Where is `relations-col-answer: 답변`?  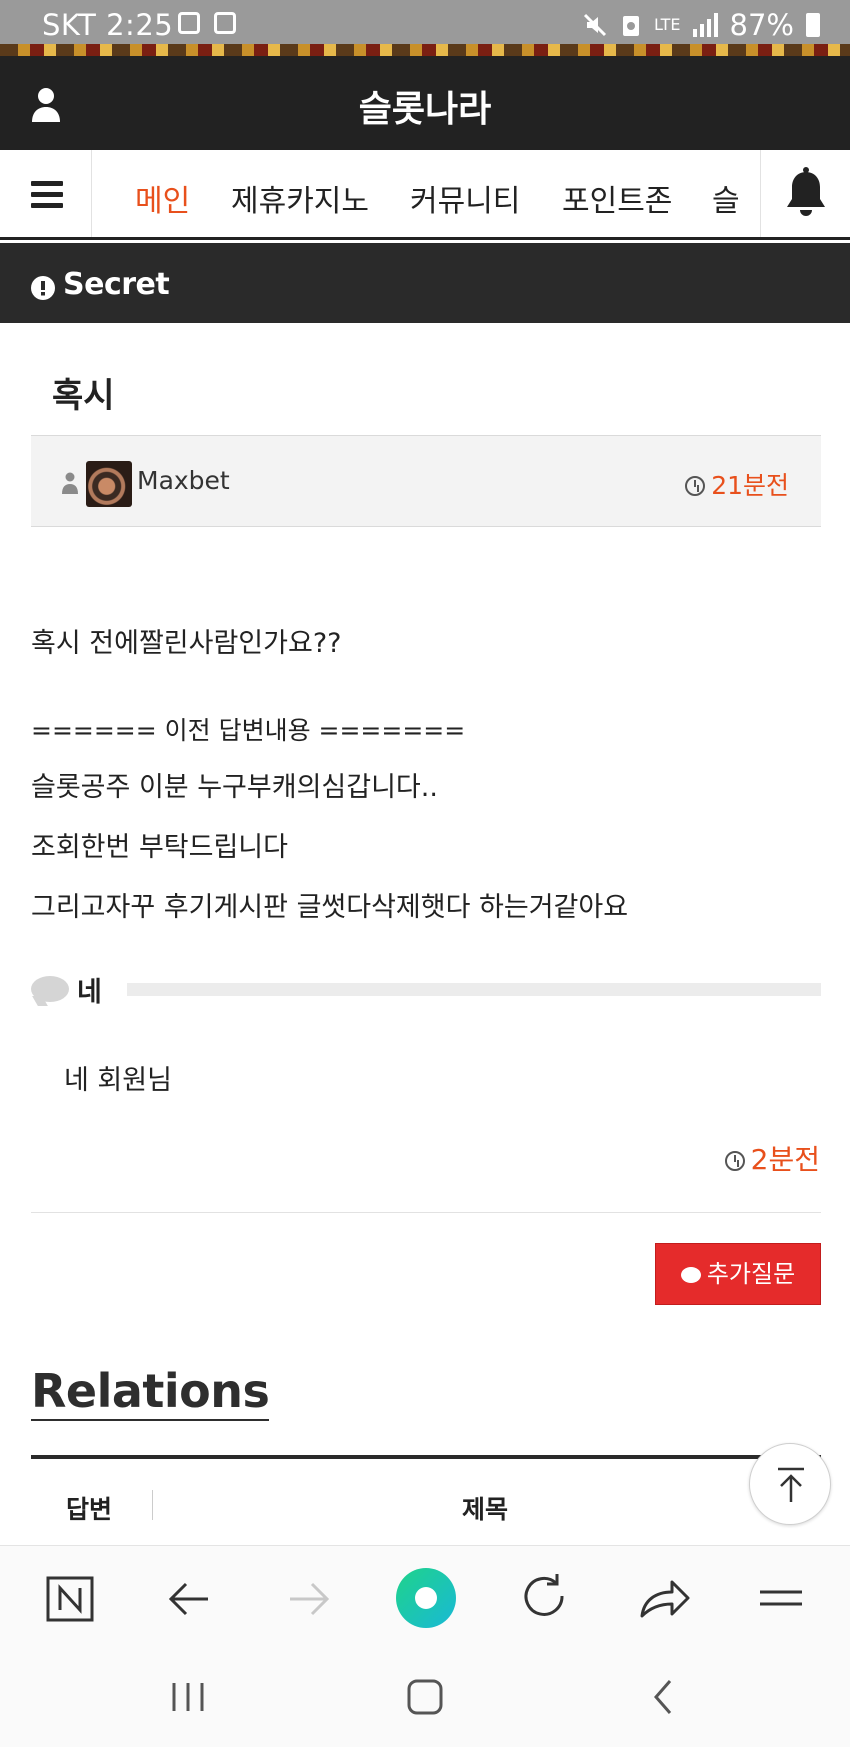 relations-col-answer: 답변 is located at coordinates (89, 1509).